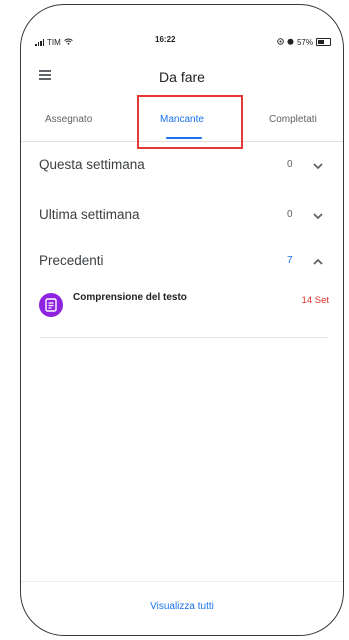  What do you see at coordinates (280, 42) in the screenshot?
I see `location-icon` at bounding box center [280, 42].